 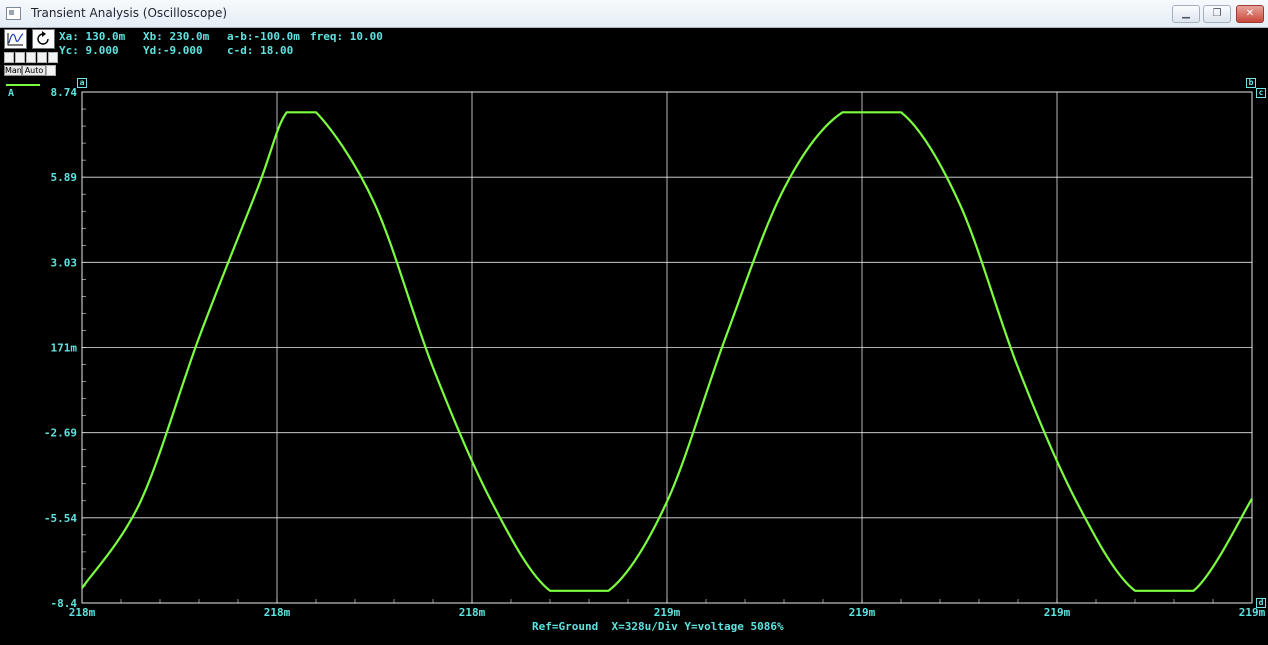 I want to click on y-tick-label: 8.74, so click(x=64, y=92).